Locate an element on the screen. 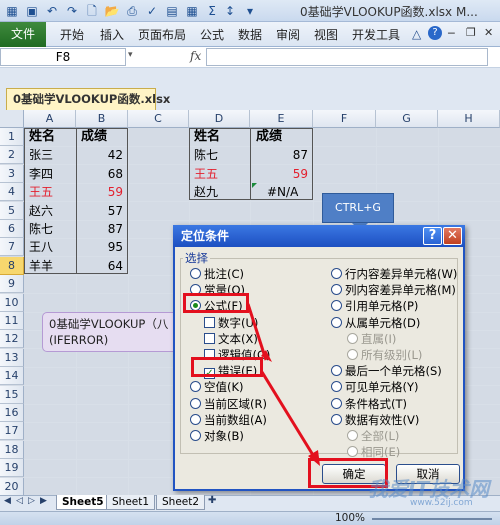  sheet-nav-last-icon: ▶ is located at coordinates (43, 501).